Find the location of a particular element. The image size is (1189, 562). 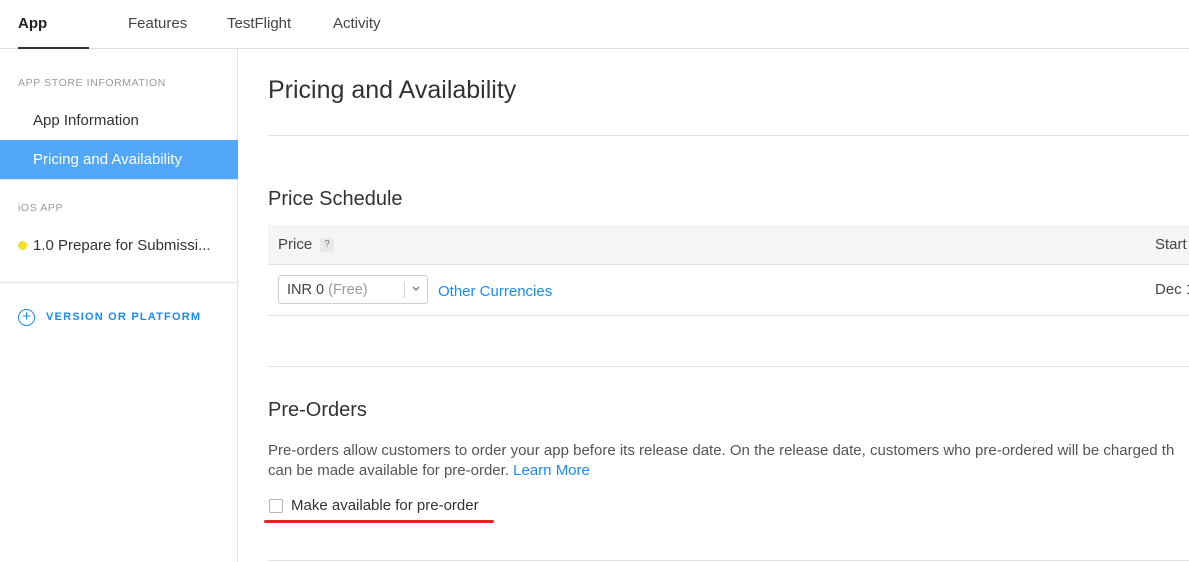

pre-order-checkbox-label: Make available for pre-order is located at coordinates (385, 505).